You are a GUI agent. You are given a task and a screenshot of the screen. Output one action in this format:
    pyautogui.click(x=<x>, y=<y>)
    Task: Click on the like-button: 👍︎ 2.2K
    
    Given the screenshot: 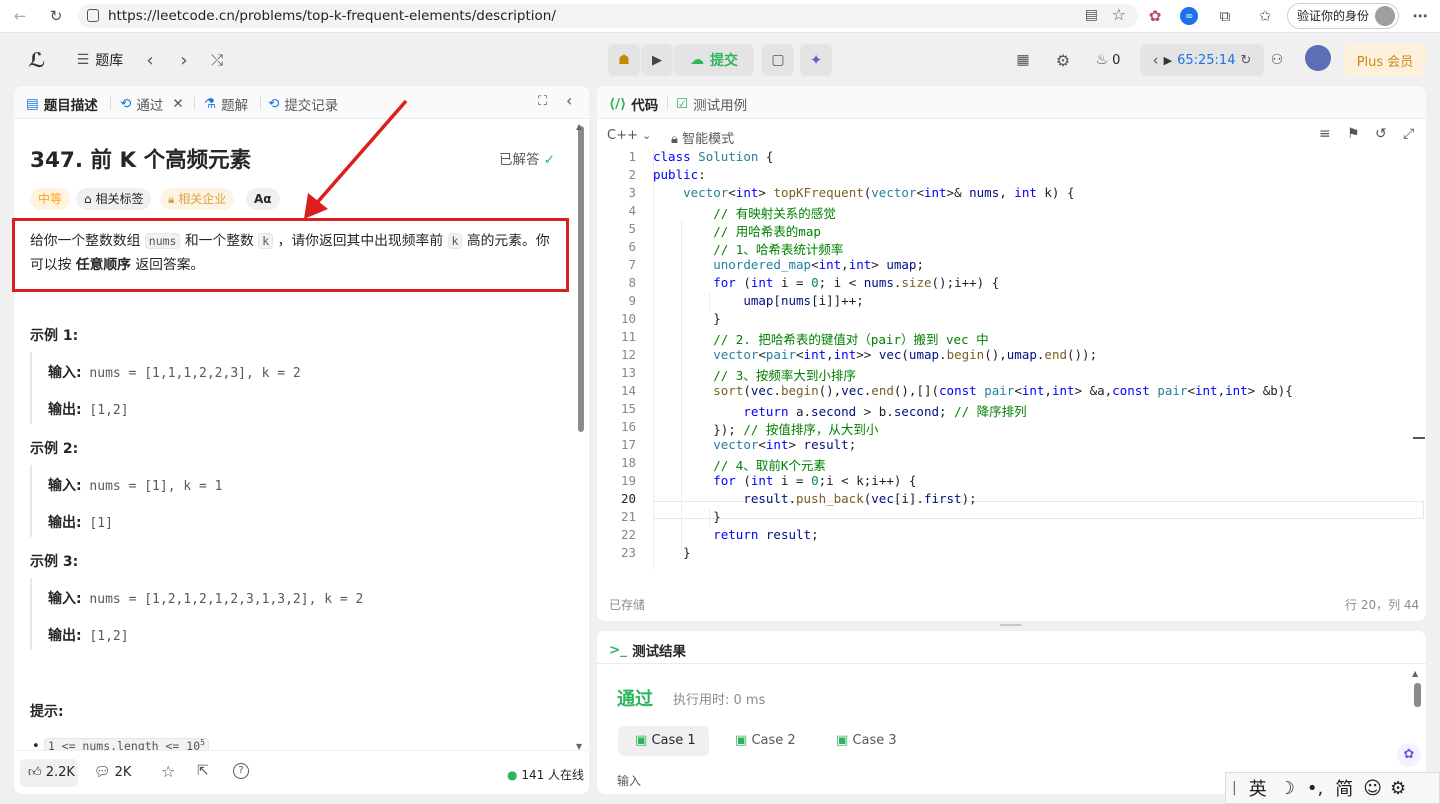 What is the action you would take?
    pyautogui.click(x=49, y=773)
    